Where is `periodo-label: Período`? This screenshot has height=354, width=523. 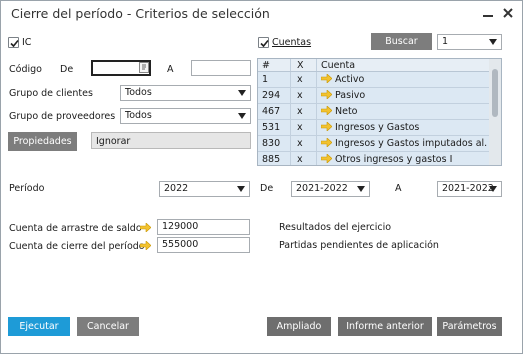
periodo-label: Período is located at coordinates (27, 188).